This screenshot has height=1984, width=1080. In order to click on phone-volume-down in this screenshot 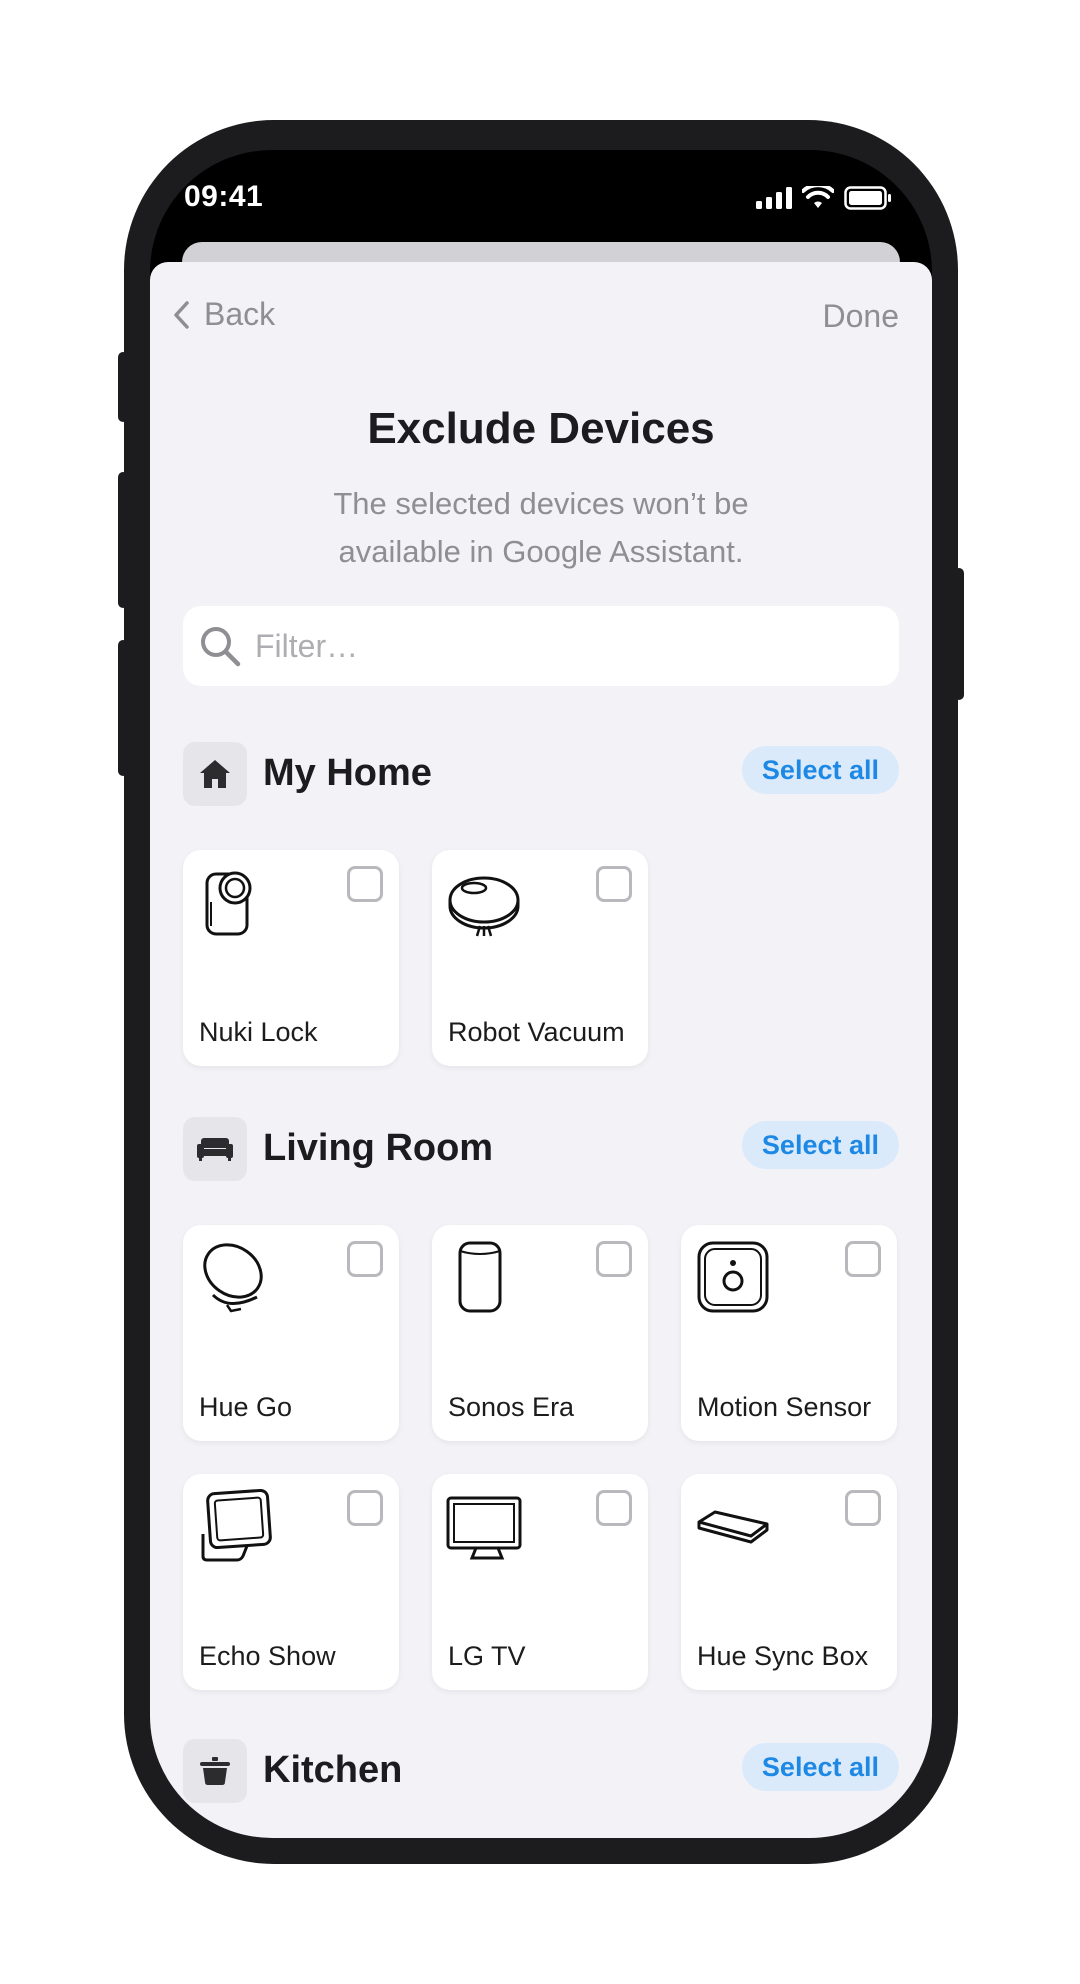, I will do `click(123, 708)`.